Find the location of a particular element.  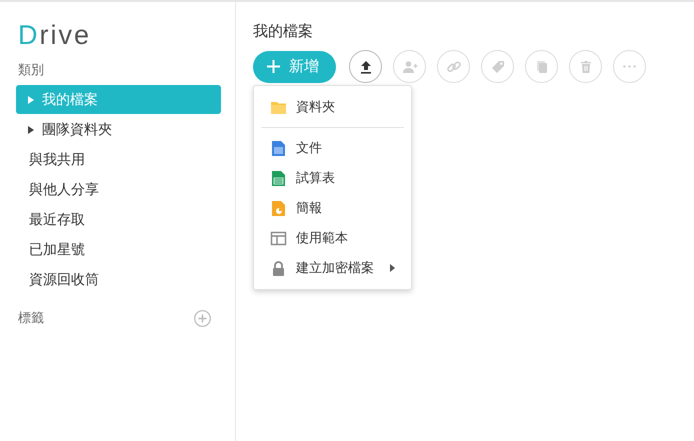

presentation-icon is located at coordinates (278, 208).